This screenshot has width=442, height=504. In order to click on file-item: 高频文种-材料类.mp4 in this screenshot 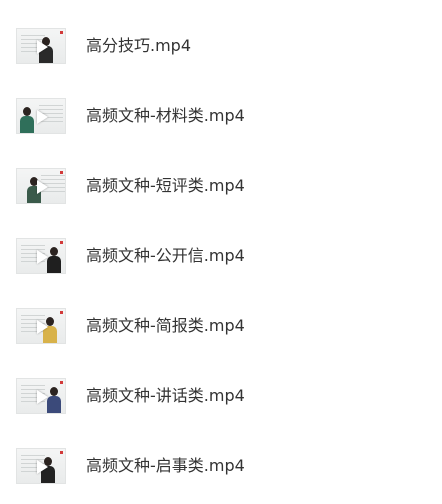, I will do `click(221, 116)`.